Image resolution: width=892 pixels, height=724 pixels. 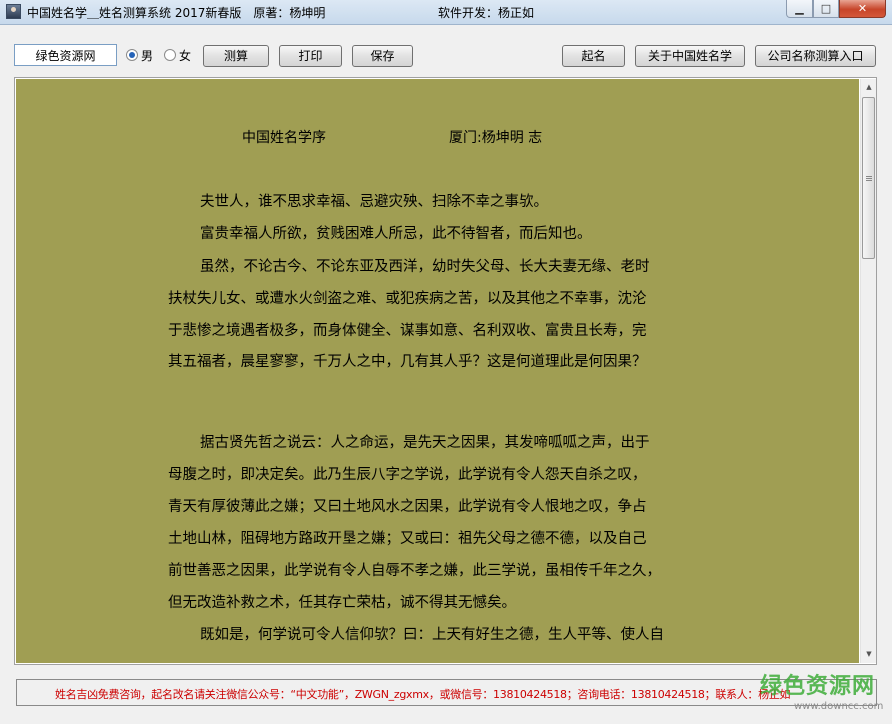 I want to click on save-button: 保存, so click(x=382, y=56).